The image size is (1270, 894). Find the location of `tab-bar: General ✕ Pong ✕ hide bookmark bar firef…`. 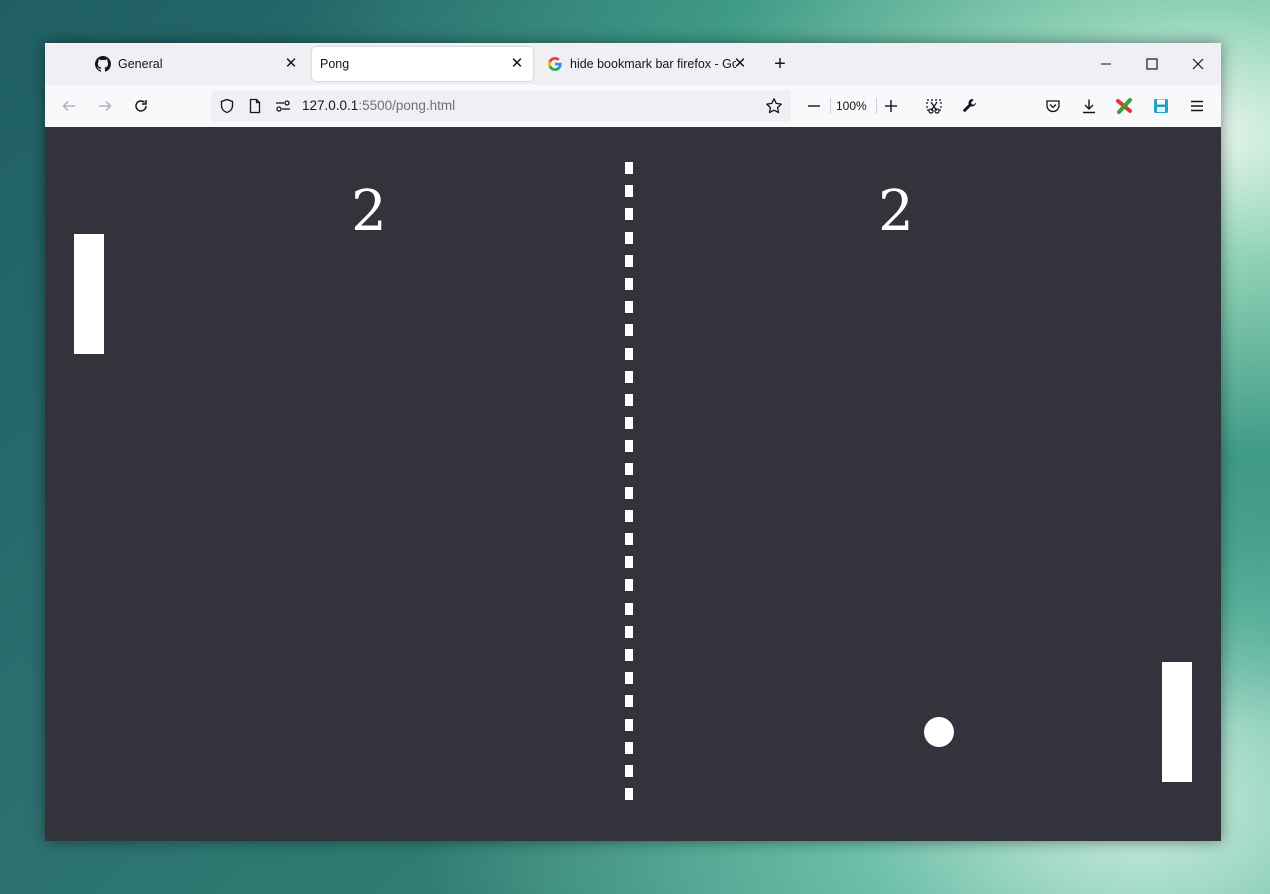

tab-bar: General ✕ Pong ✕ hide bookmark bar firef… is located at coordinates (633, 64).